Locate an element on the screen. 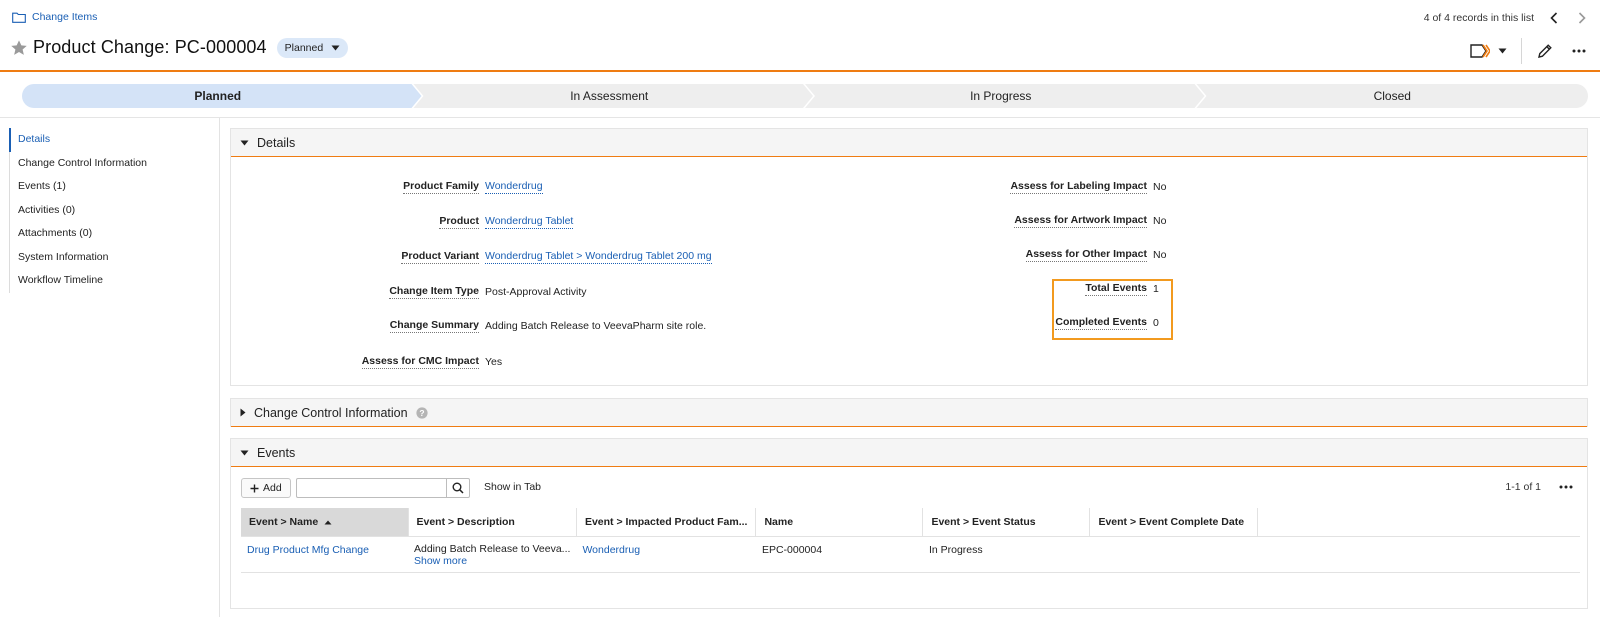 This screenshot has height=617, width=1600. workflow-actions-button is located at coordinates (1488, 51).